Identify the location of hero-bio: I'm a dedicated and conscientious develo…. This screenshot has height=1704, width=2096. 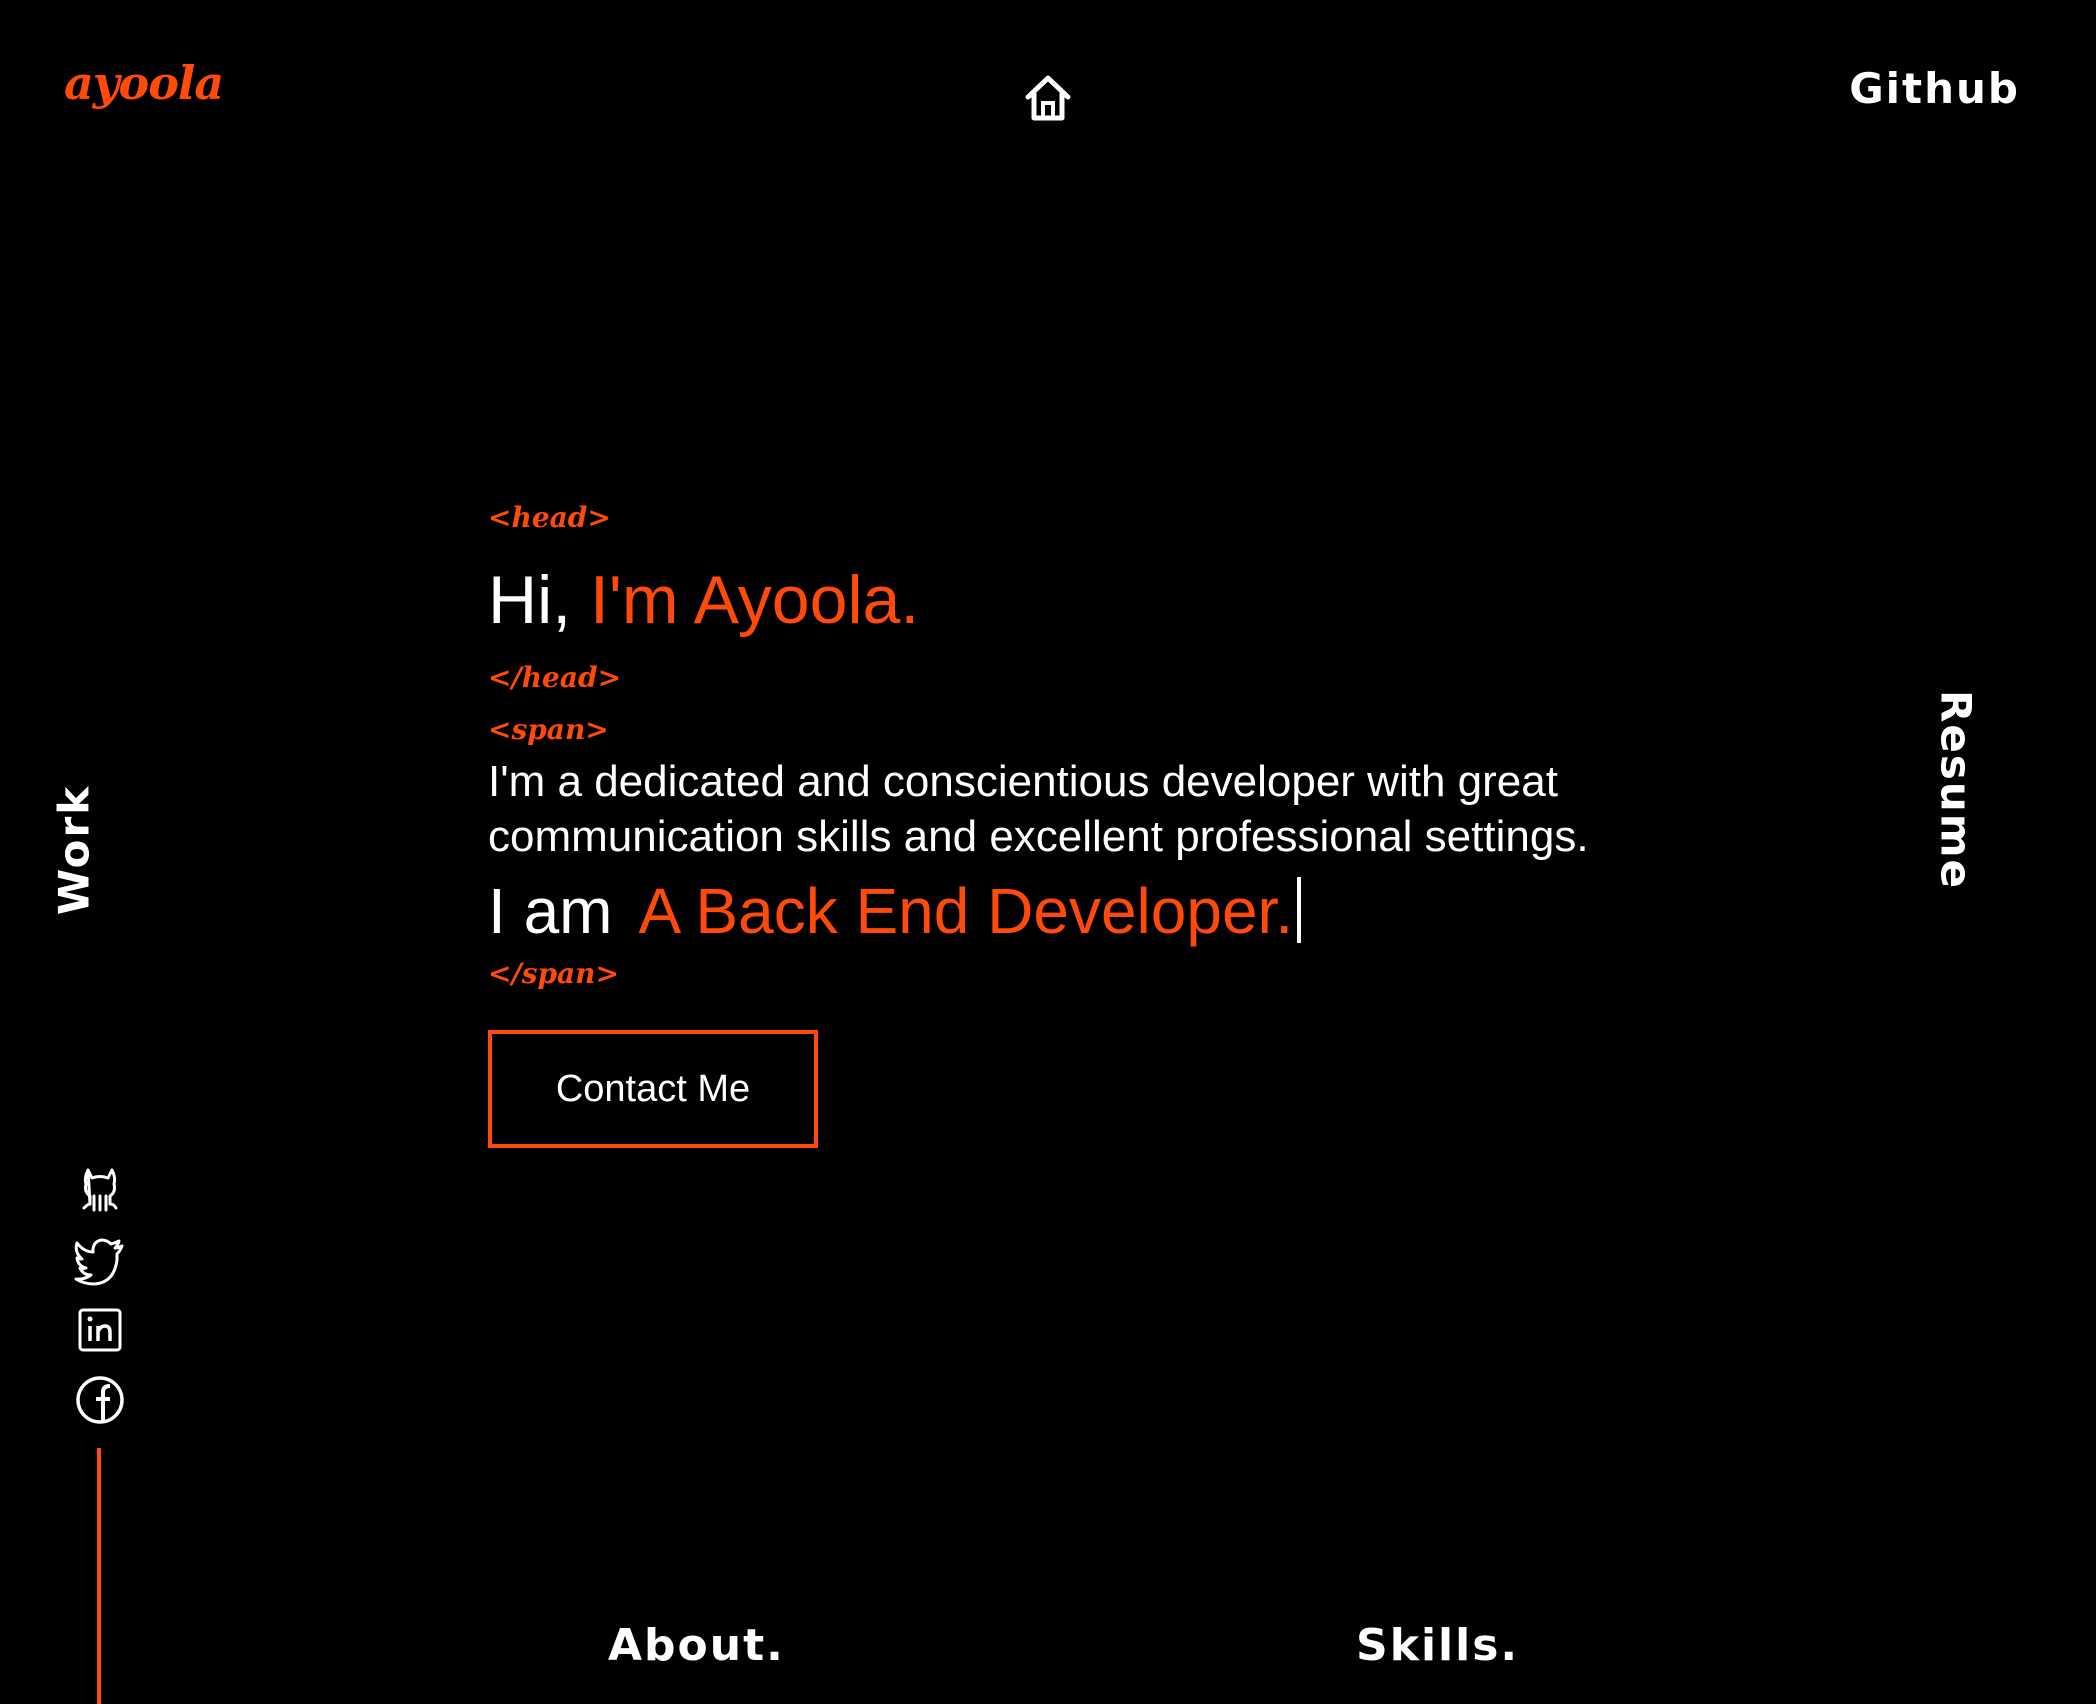
(1038, 809).